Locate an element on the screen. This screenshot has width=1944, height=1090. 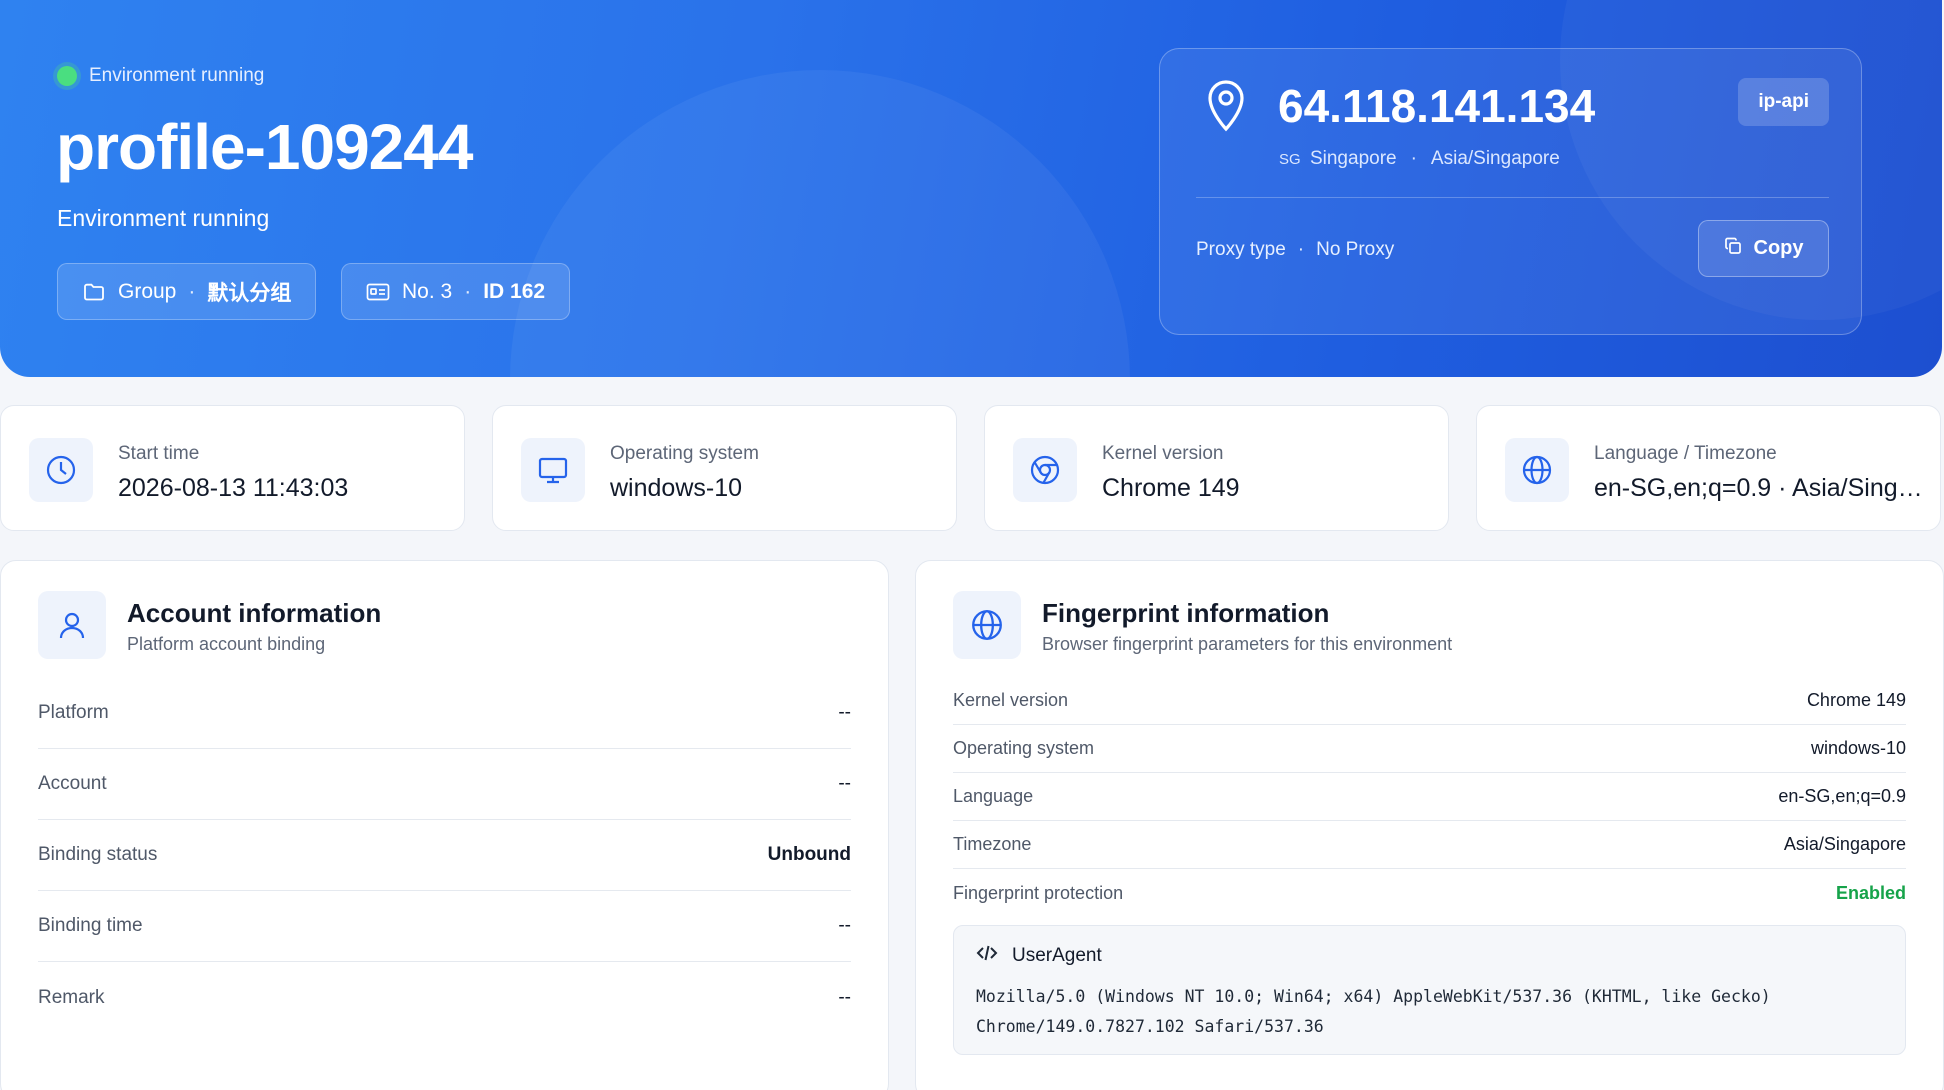
country-name: Singapore is located at coordinates (1353, 158).